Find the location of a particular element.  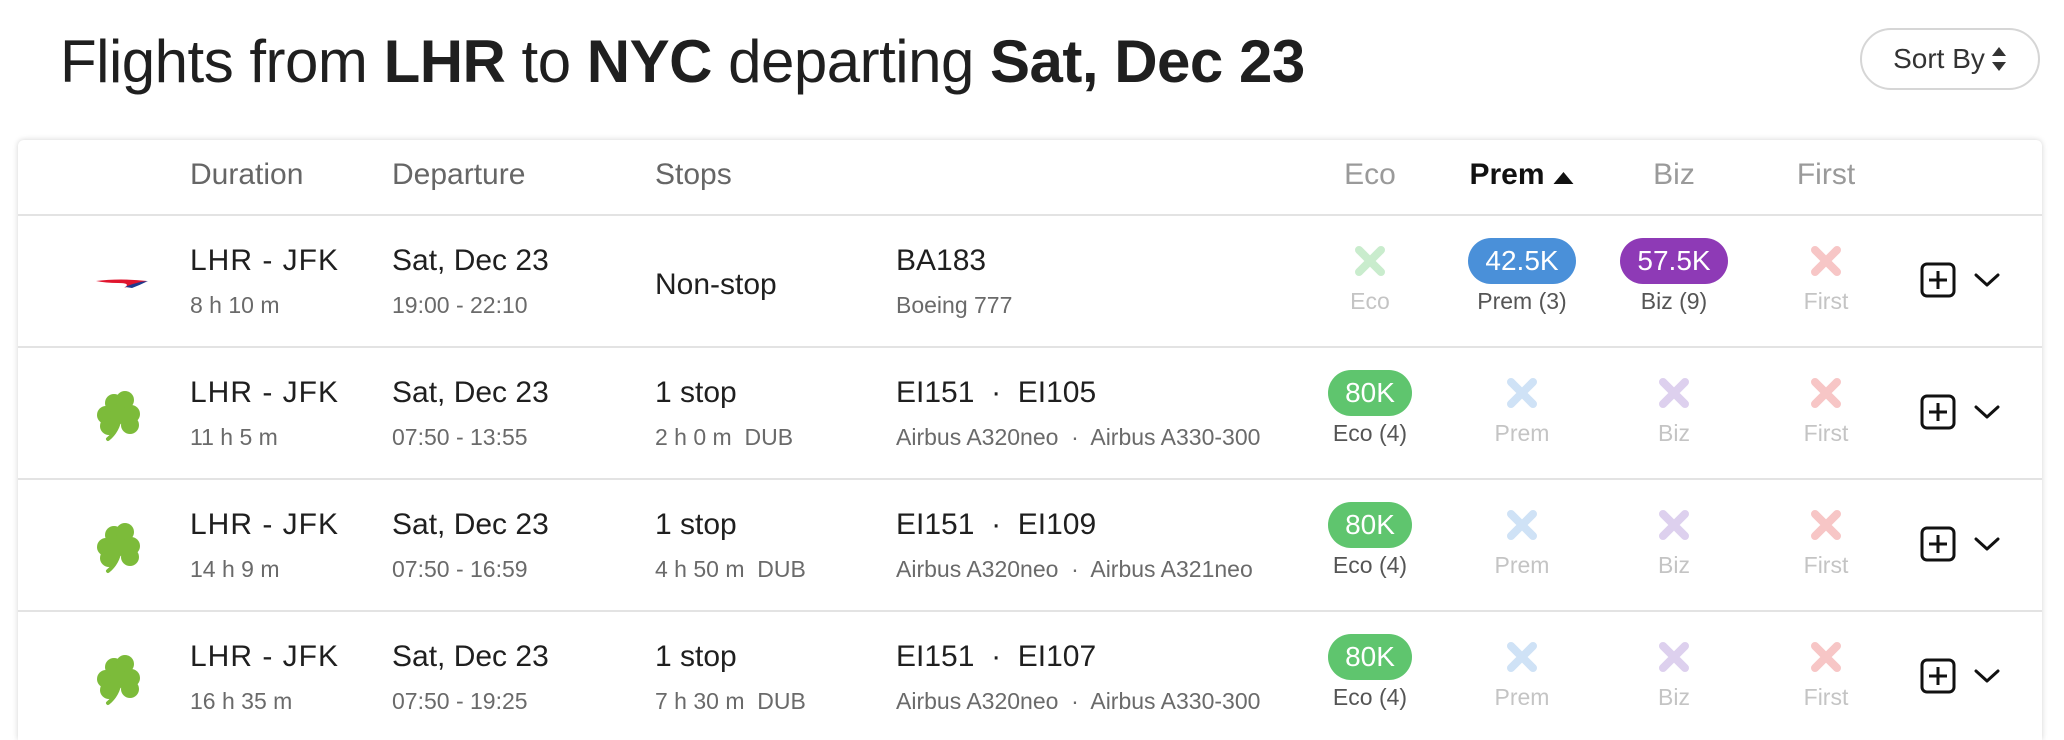

biz-availability: 57.5K Biz (9) is located at coordinates (1674, 276).